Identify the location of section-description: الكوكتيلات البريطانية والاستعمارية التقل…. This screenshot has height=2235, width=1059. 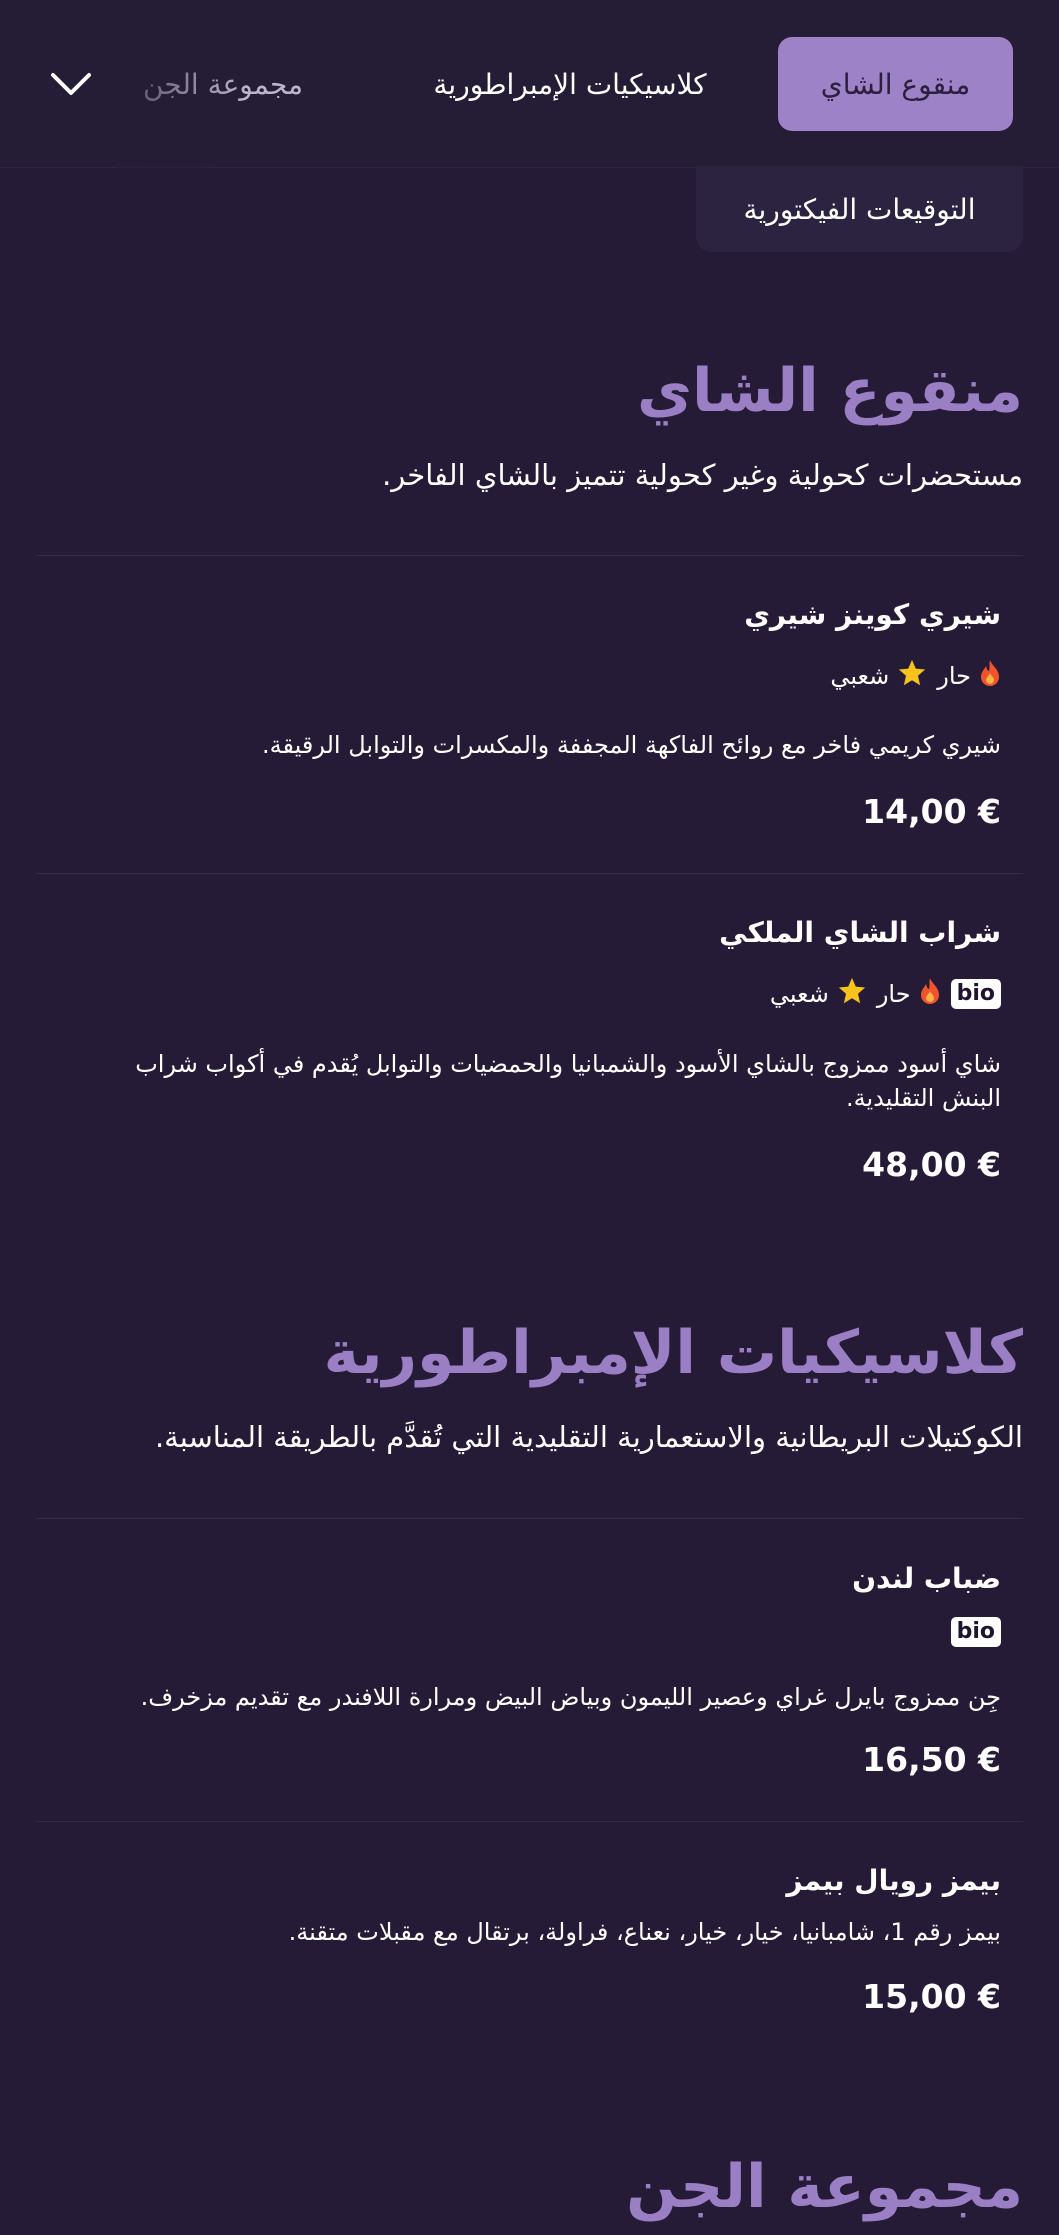
(588, 1437).